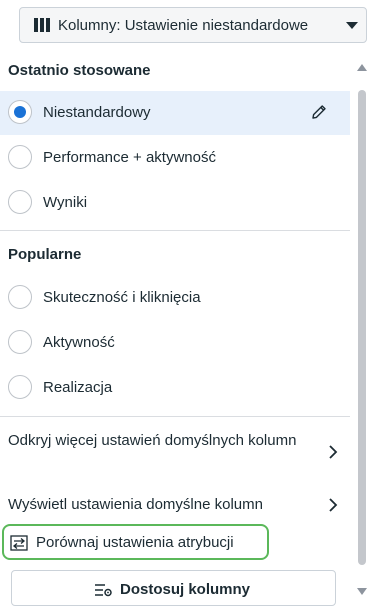 The image size is (370, 606). I want to click on scrollbar-thumb, so click(362, 327).